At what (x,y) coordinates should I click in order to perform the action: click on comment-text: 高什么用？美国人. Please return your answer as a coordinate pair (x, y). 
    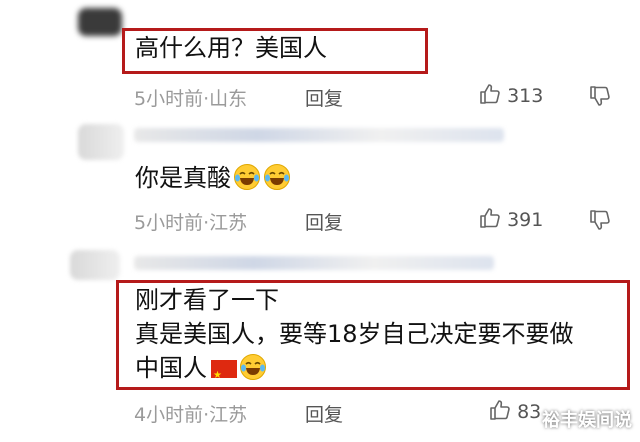
    Looking at the image, I should click on (231, 48).